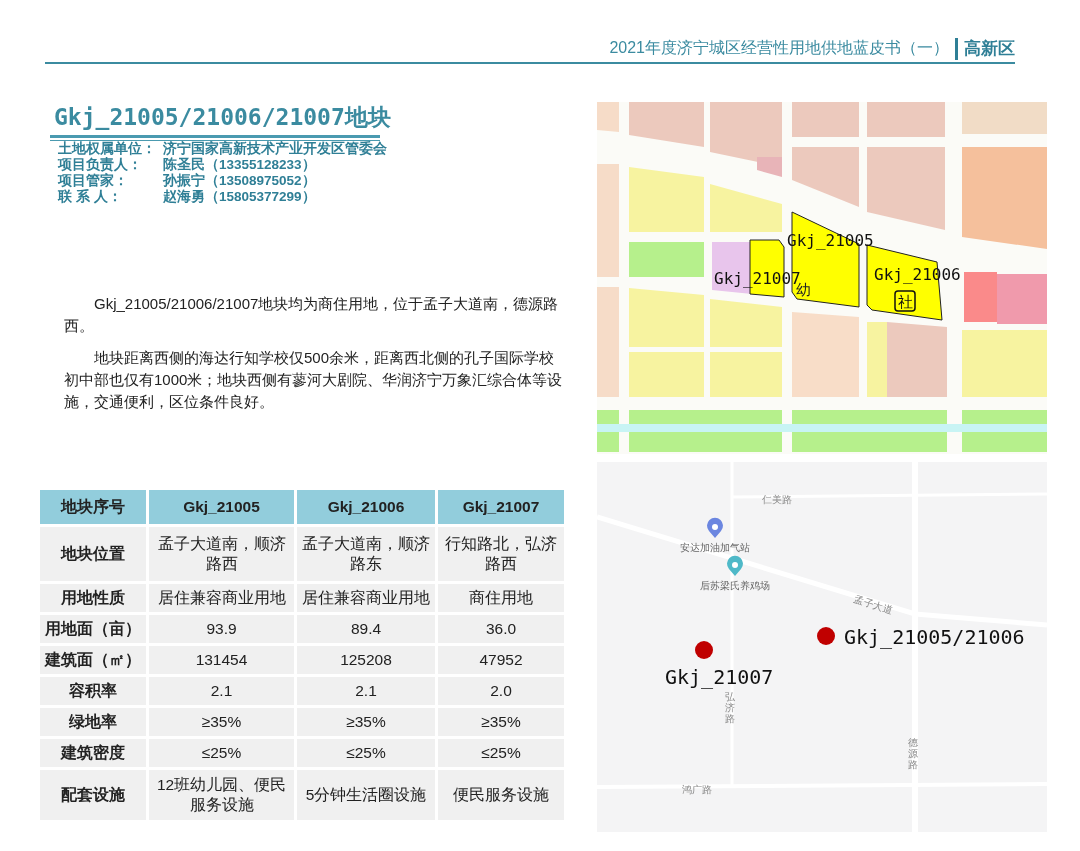 The height and width of the screenshot is (851, 1080). Describe the element at coordinates (501, 659) in the screenshot. I see `table-cell: 47952` at that location.